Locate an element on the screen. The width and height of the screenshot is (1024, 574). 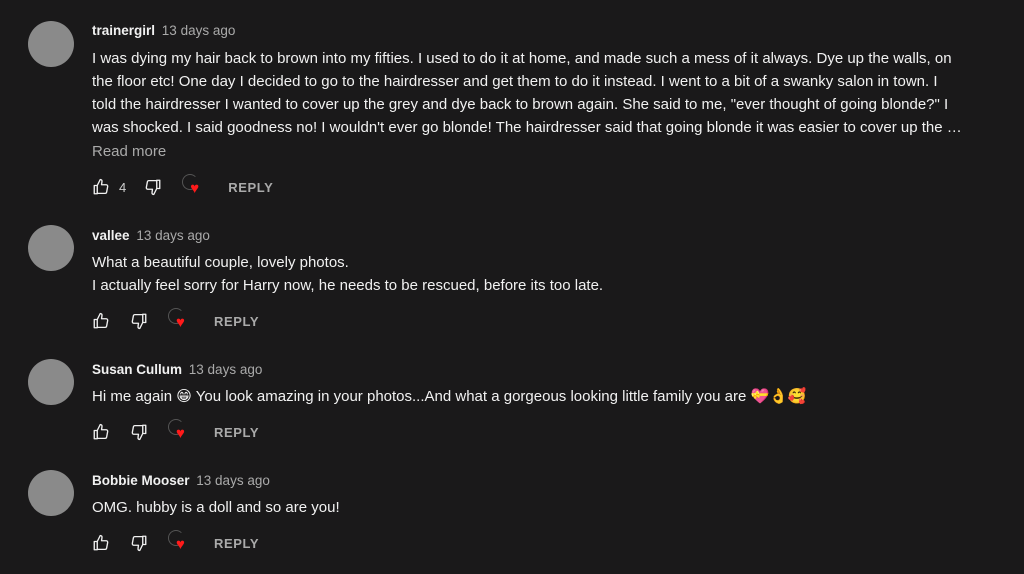
comment-line: What a beautiful couple, lovely photos. is located at coordinates (220, 262).